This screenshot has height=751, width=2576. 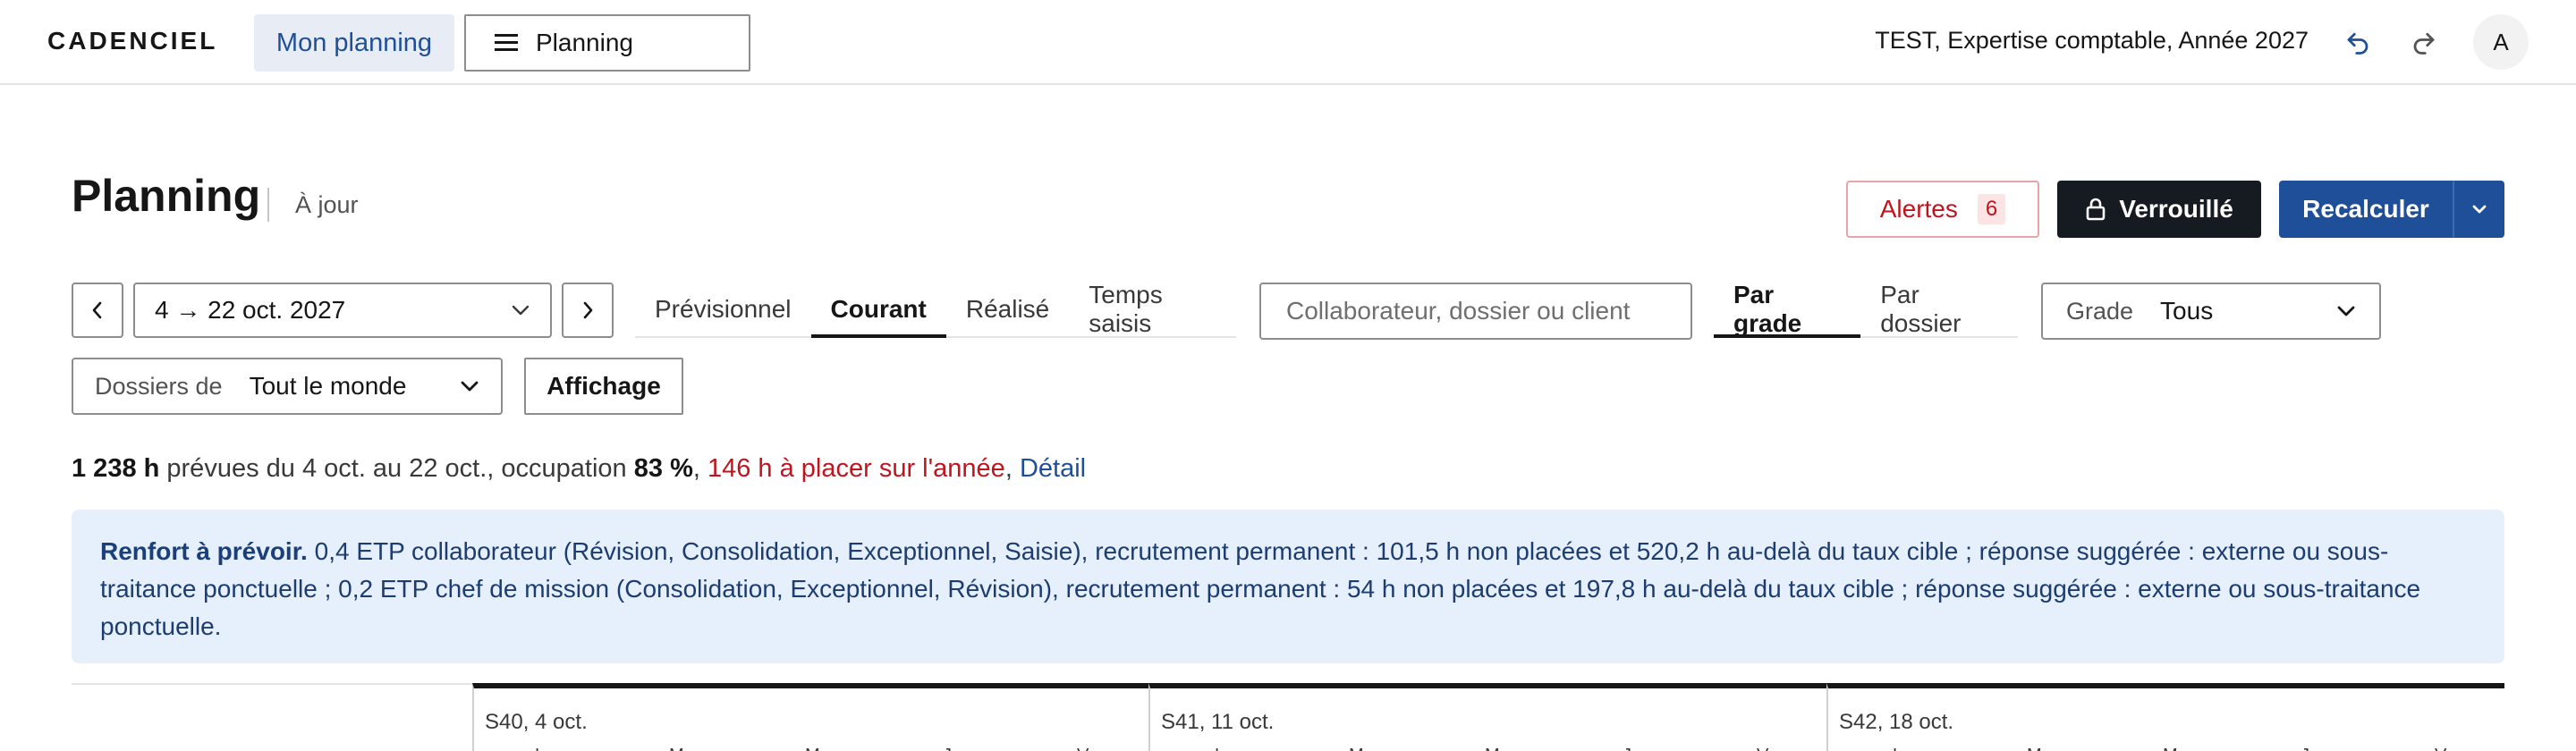 I want to click on date-range-value: 4 → 22 oct. 2027, so click(x=250, y=310).